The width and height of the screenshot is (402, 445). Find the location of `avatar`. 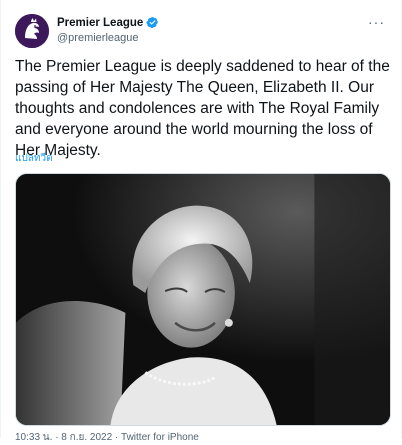

avatar is located at coordinates (32, 31).